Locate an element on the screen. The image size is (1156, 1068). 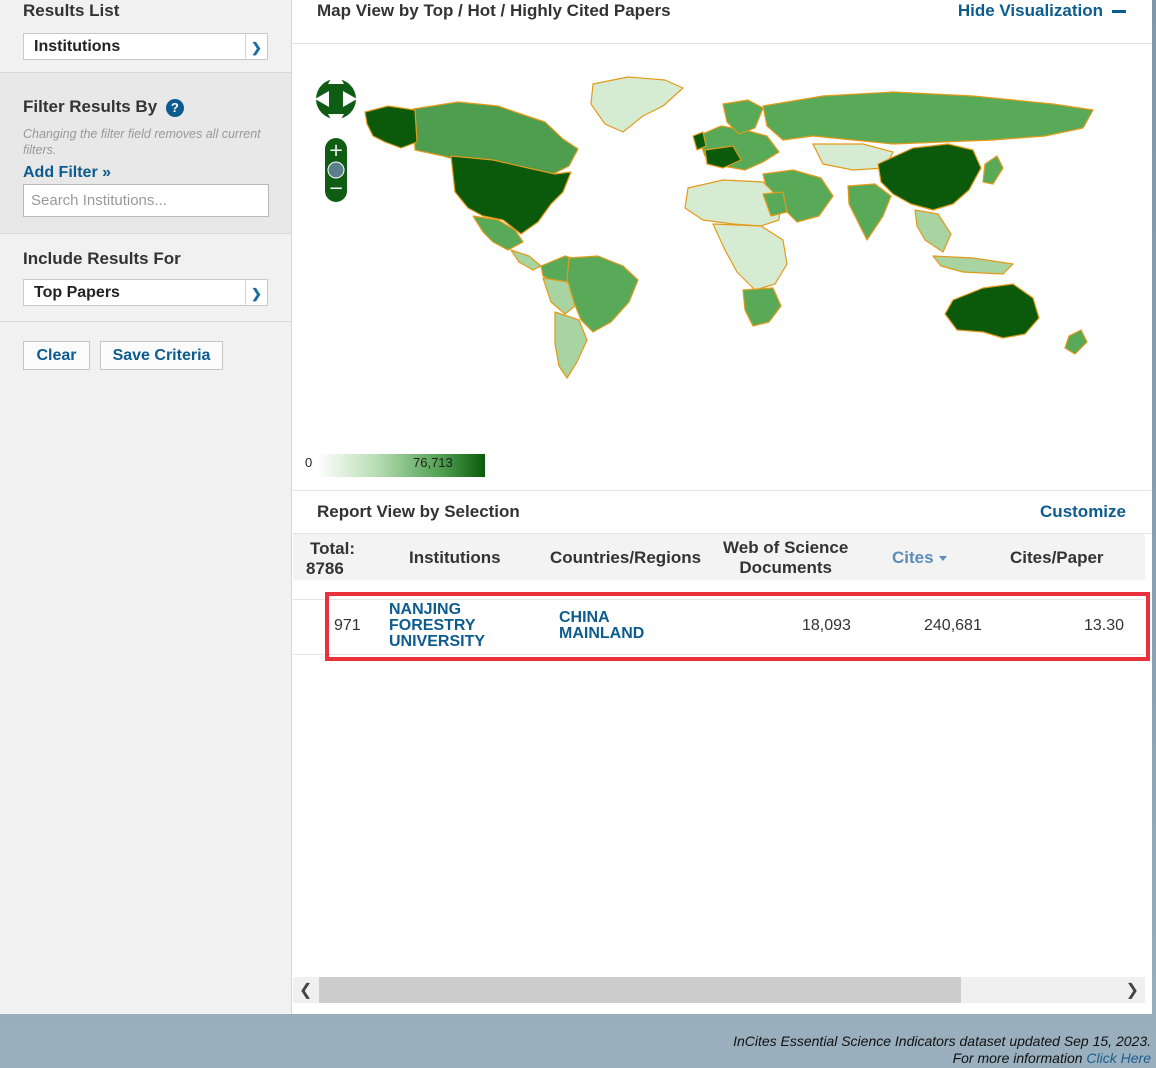
save-criteria-button: Save Criteria is located at coordinates (161, 355).